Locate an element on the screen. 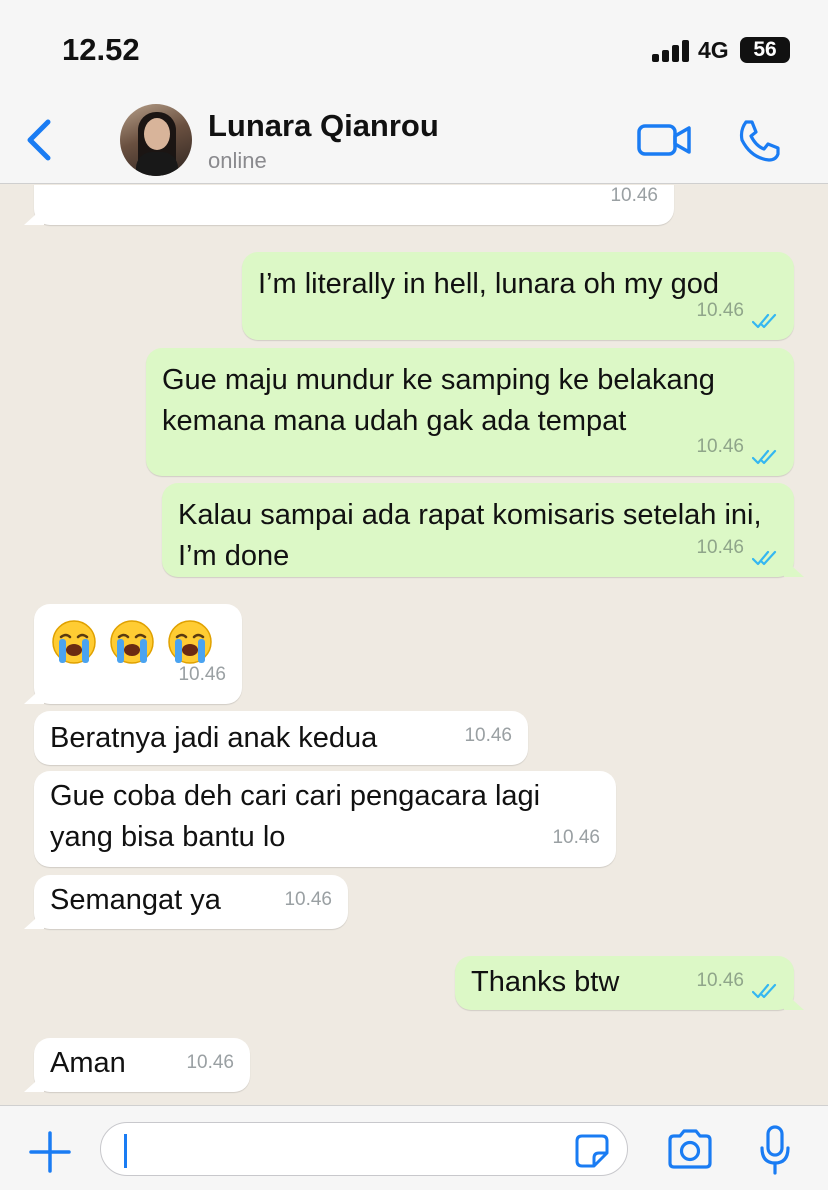  cellular-signal-icon is located at coordinates (672, 51).